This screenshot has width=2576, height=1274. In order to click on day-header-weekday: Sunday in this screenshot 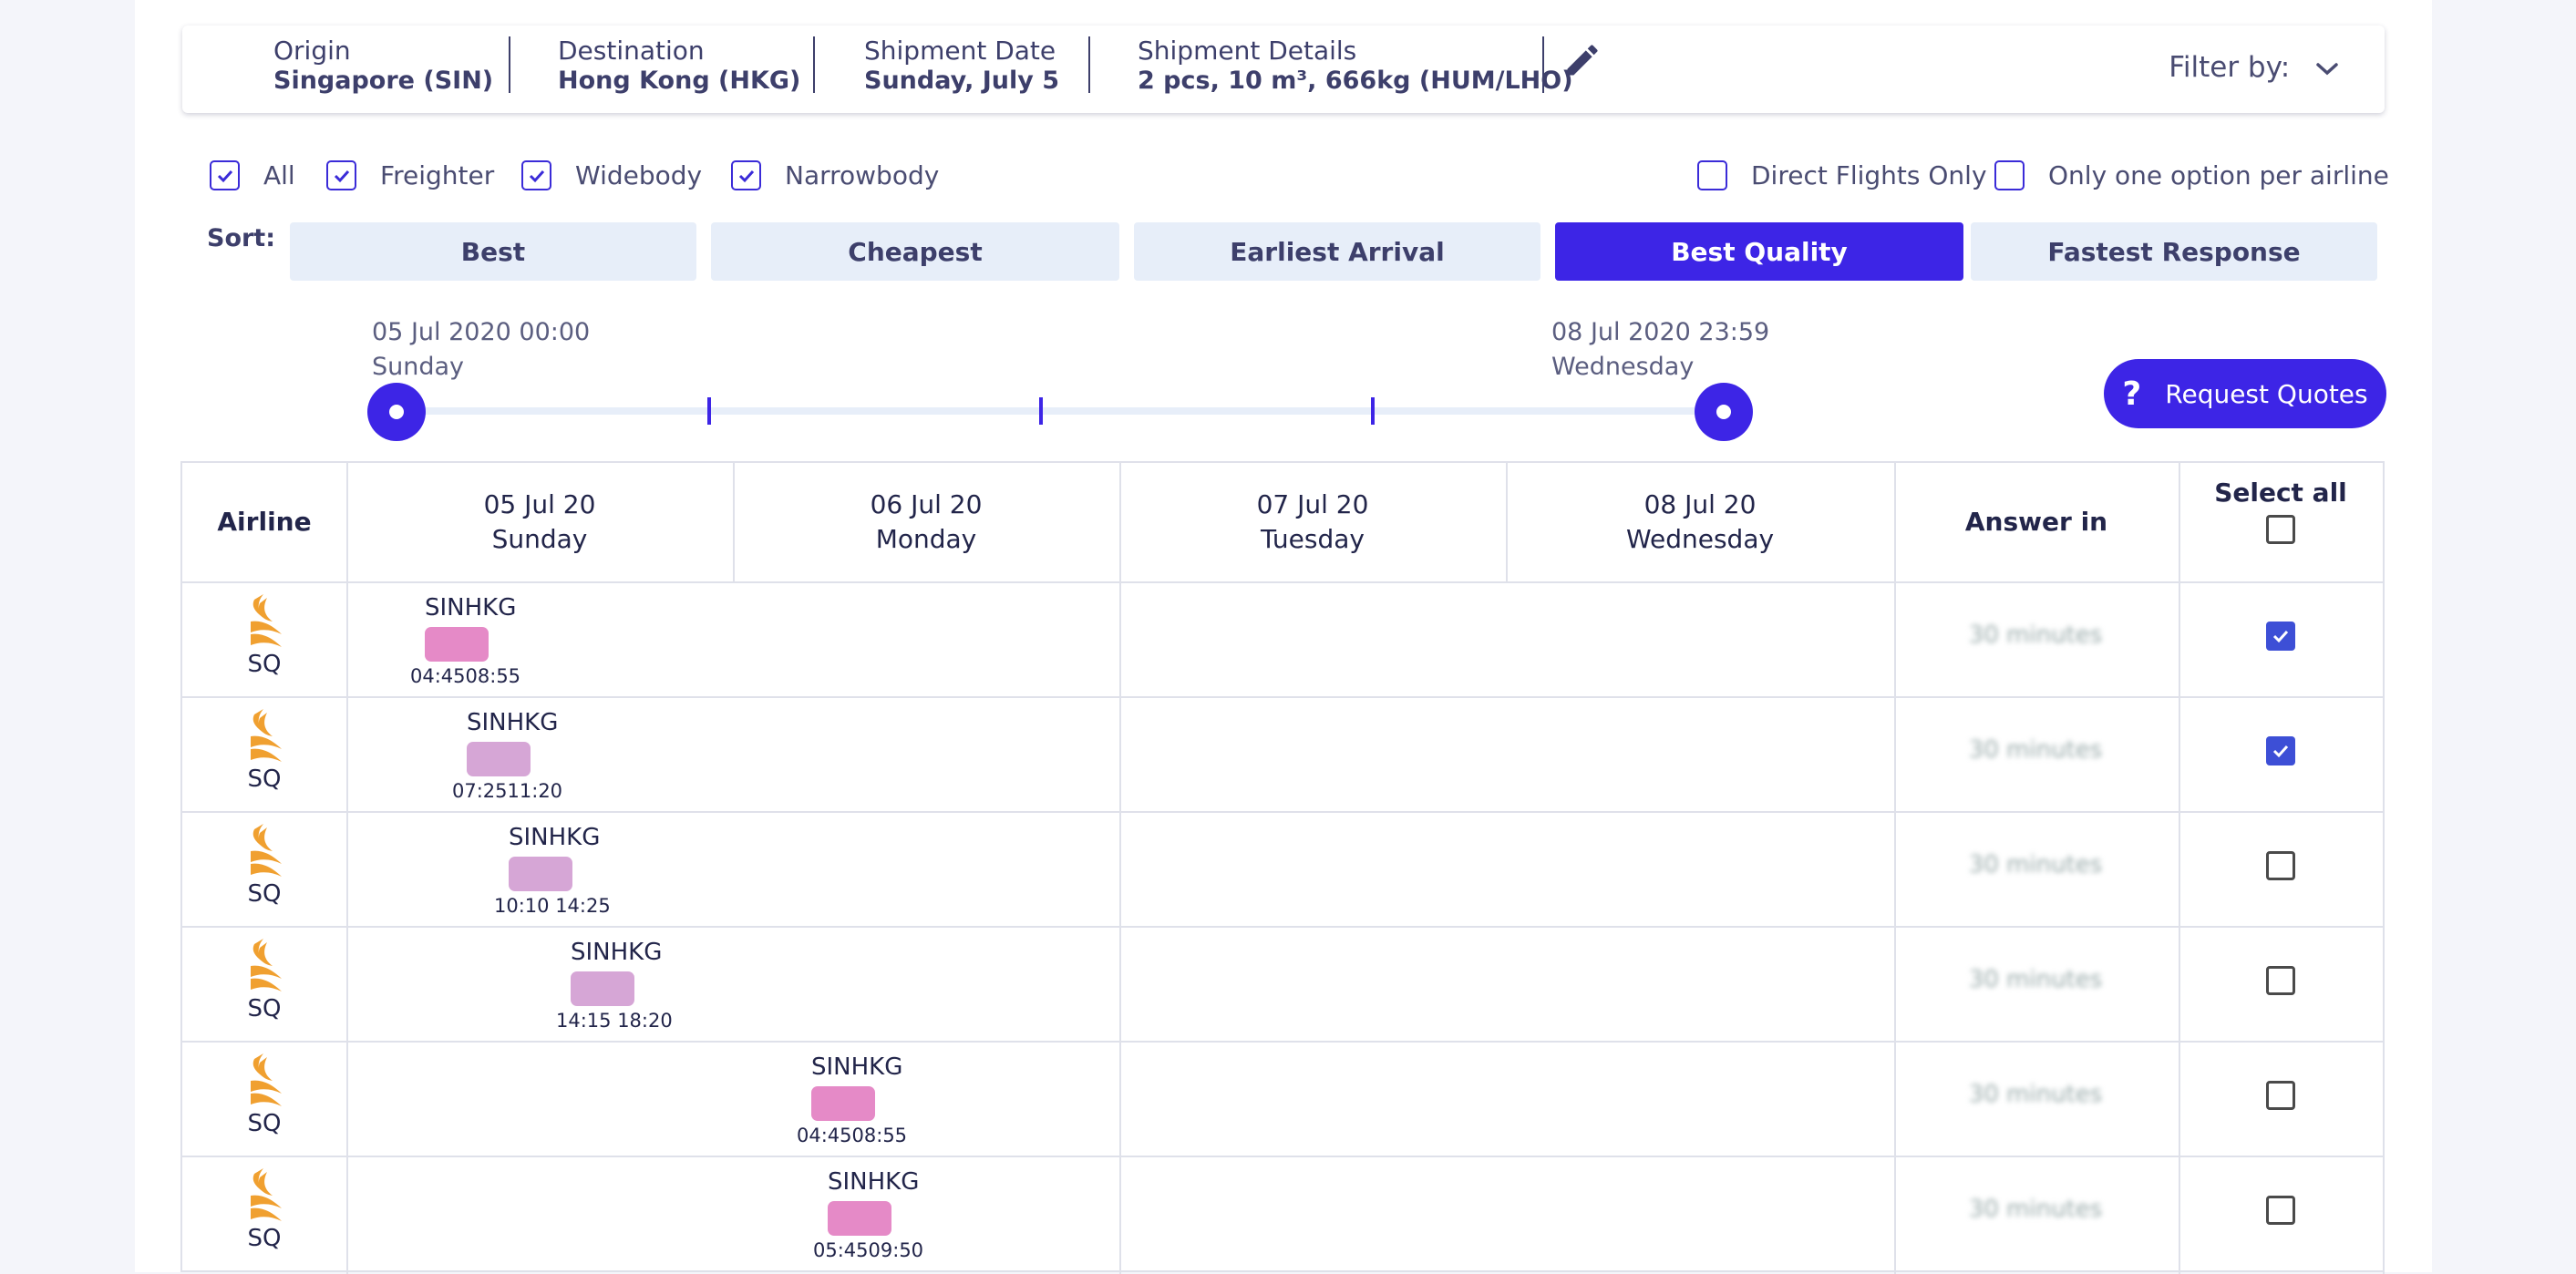, I will do `click(539, 539)`.